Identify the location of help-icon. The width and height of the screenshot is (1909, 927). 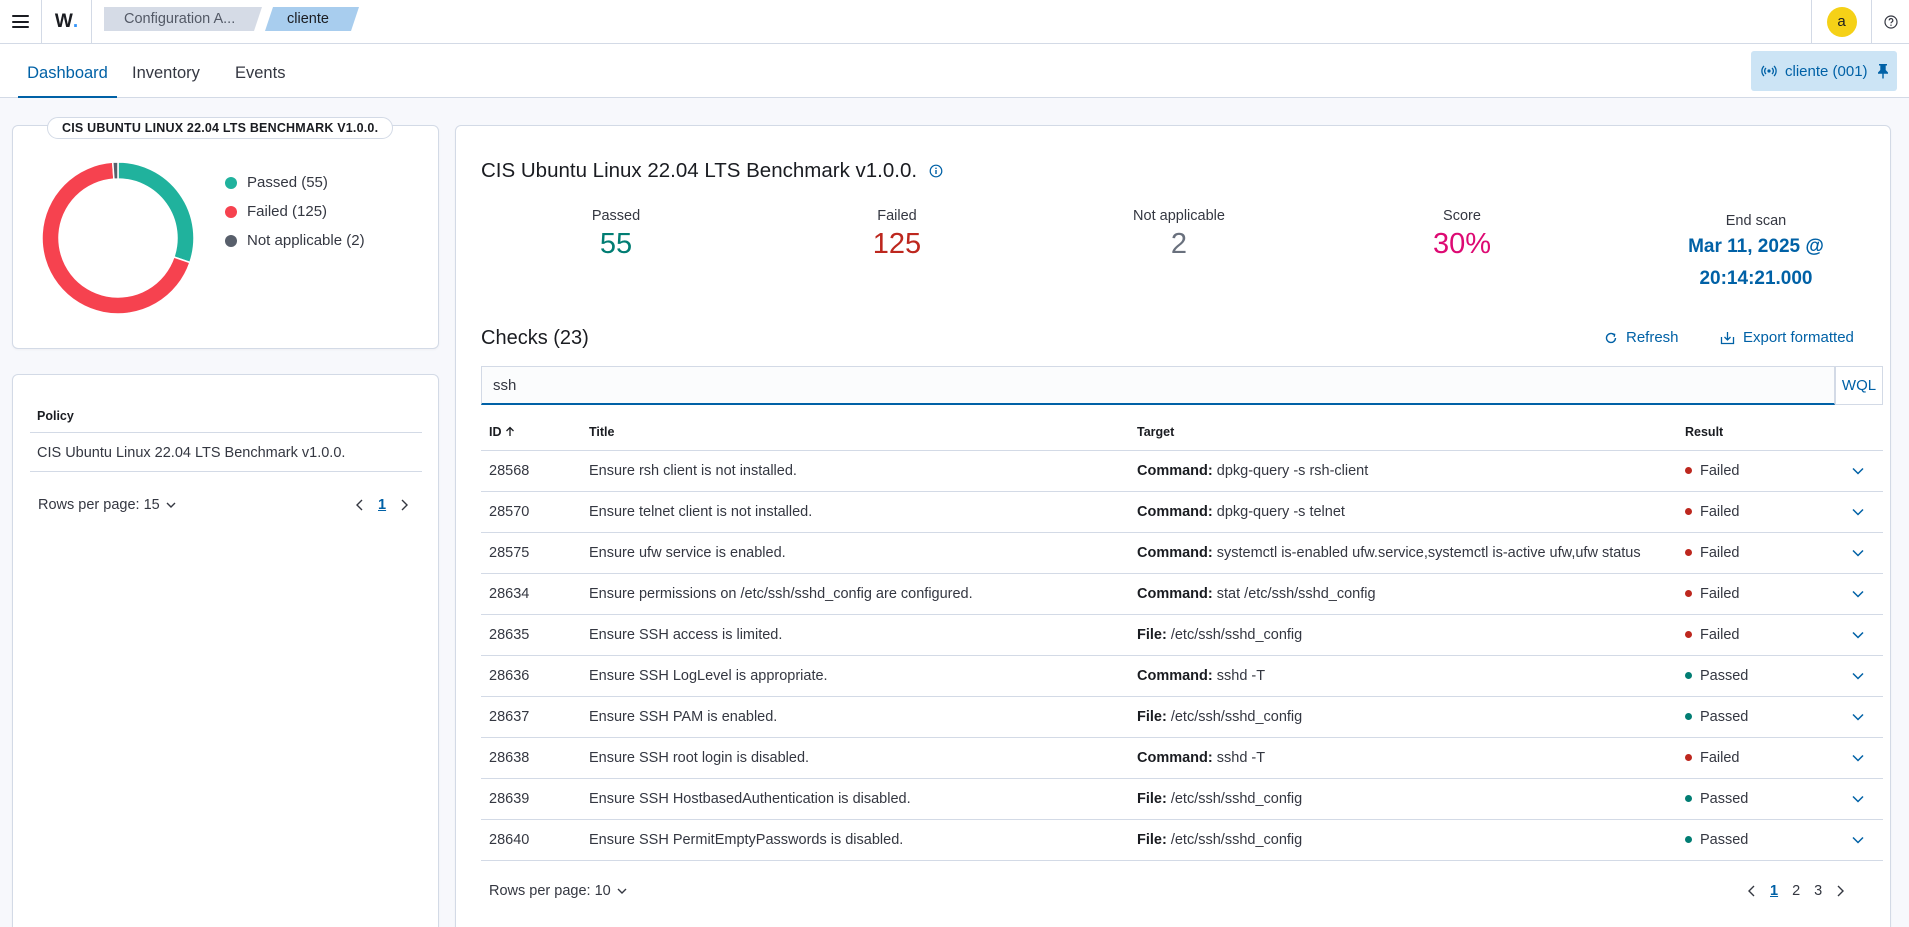
(1890, 21).